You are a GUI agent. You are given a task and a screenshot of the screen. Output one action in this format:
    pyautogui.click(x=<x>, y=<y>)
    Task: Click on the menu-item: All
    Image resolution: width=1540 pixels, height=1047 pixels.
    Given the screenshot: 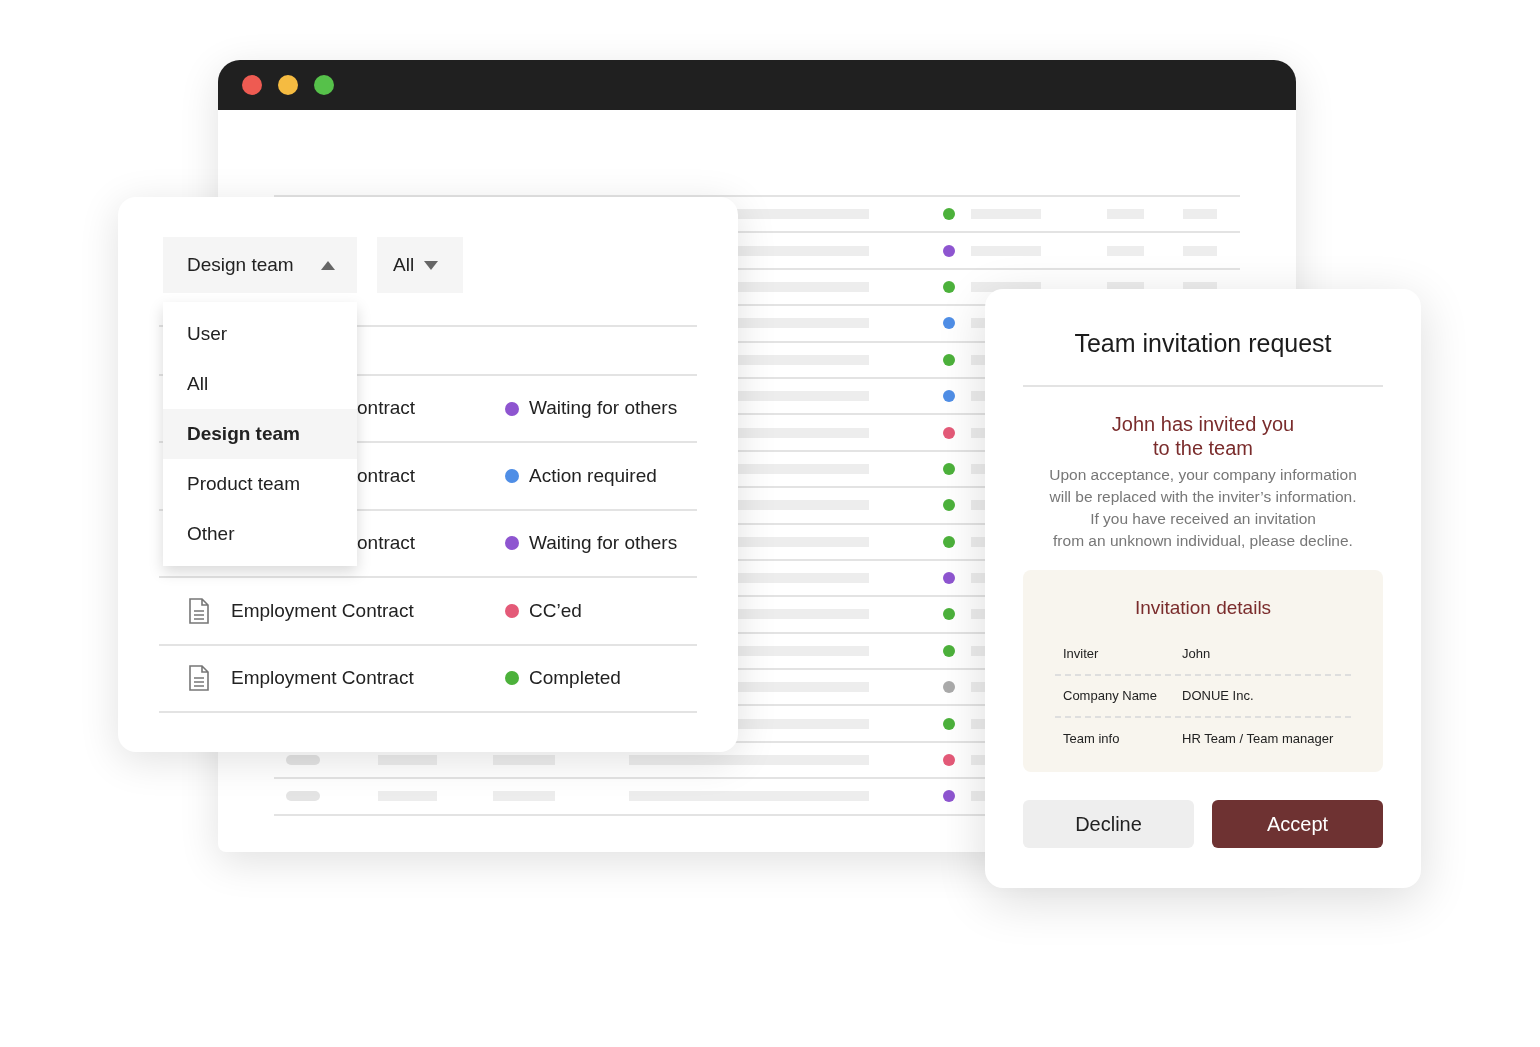 What is the action you would take?
    pyautogui.click(x=260, y=384)
    